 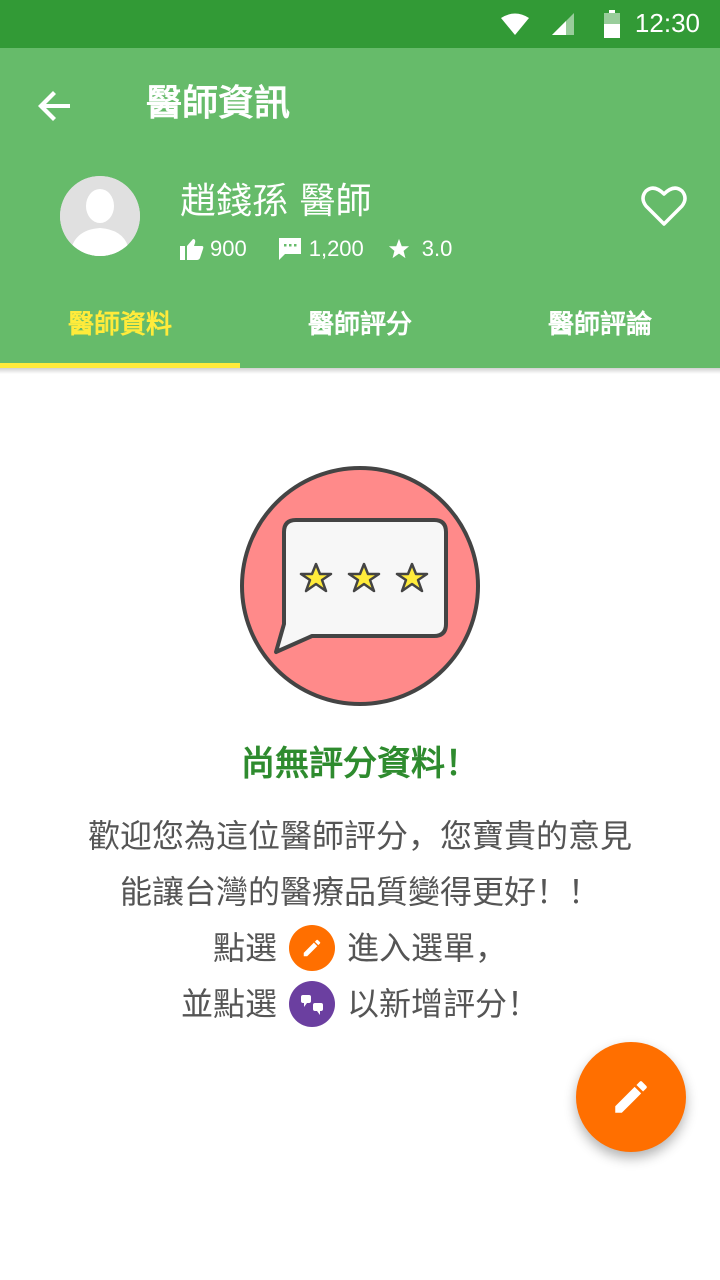 What do you see at coordinates (289, 249) in the screenshot?
I see `comment-icon` at bounding box center [289, 249].